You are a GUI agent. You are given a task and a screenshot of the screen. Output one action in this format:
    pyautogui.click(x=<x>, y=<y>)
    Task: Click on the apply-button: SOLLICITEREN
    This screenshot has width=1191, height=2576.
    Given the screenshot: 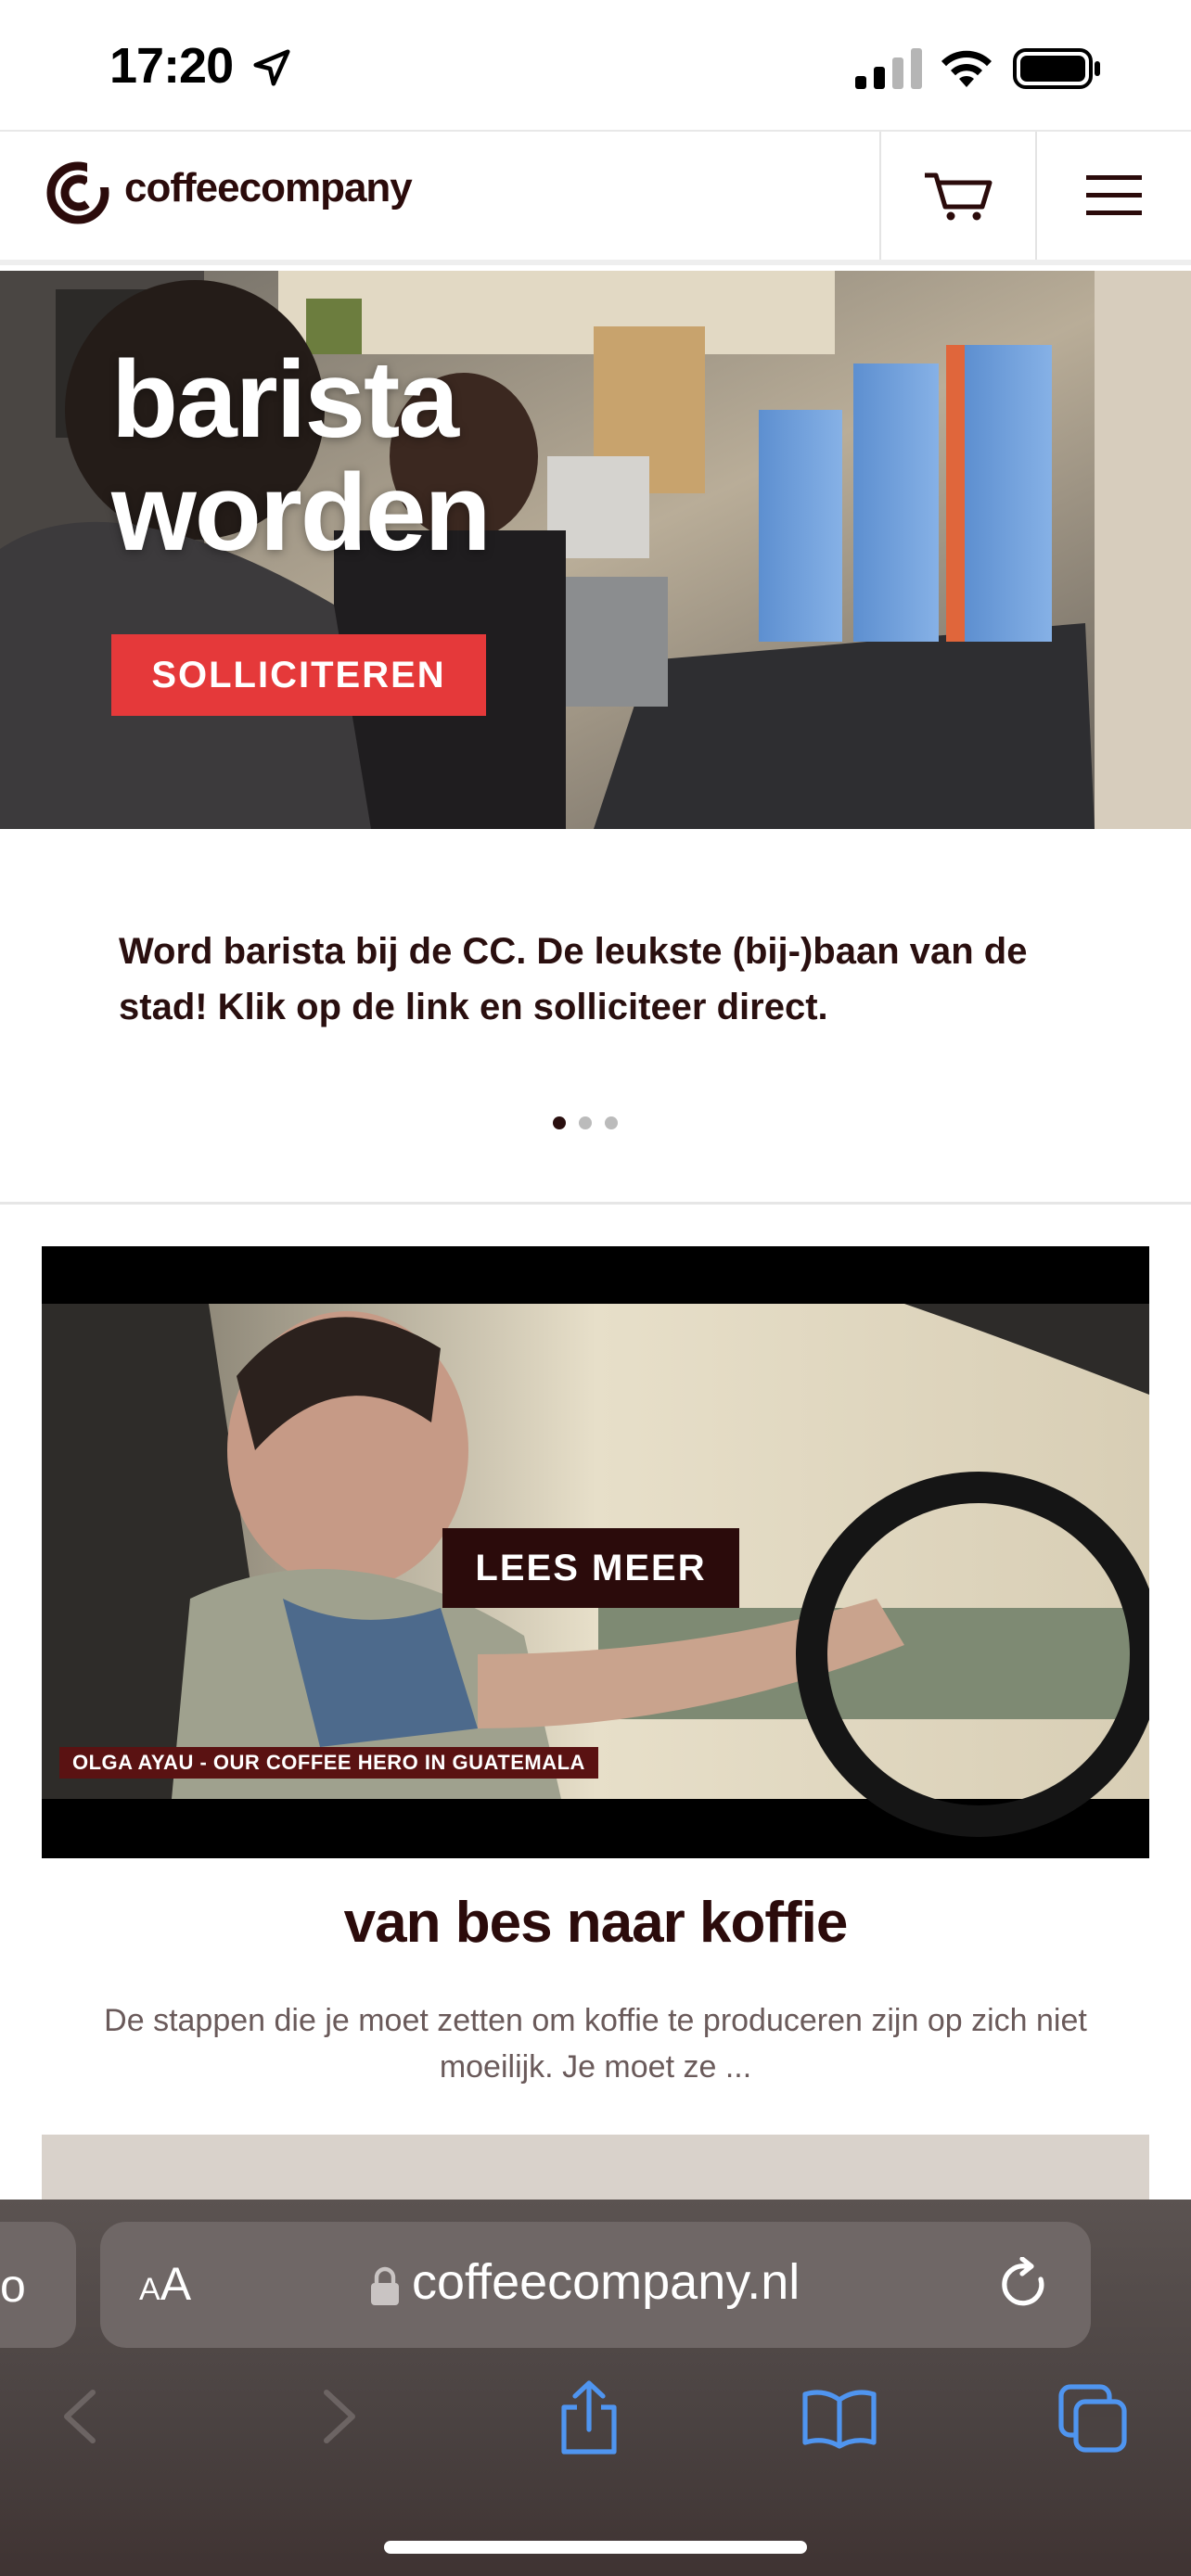 What is the action you would take?
    pyautogui.click(x=298, y=675)
    